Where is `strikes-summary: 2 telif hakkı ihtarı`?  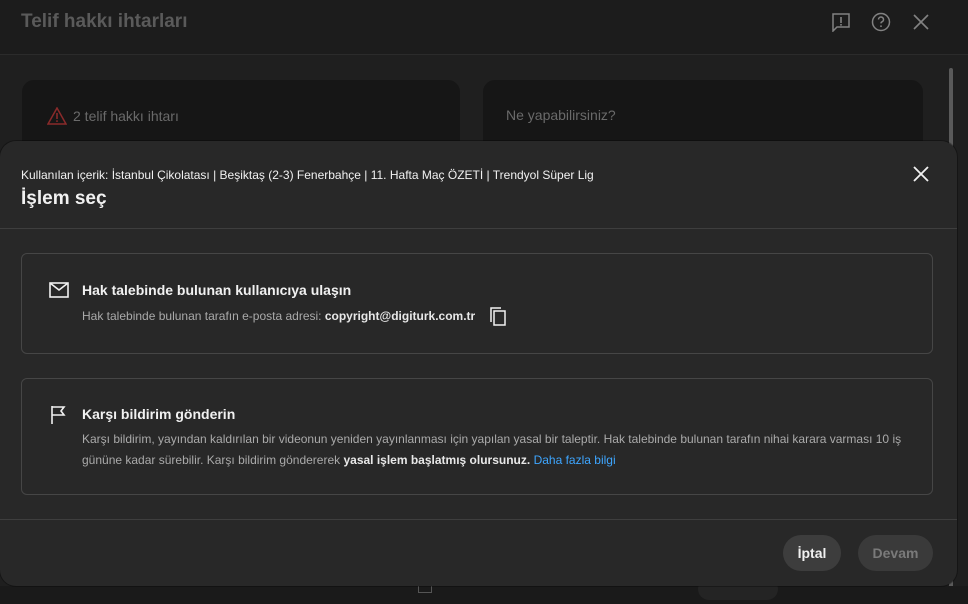
strikes-summary: 2 telif hakkı ihtarı is located at coordinates (113, 116).